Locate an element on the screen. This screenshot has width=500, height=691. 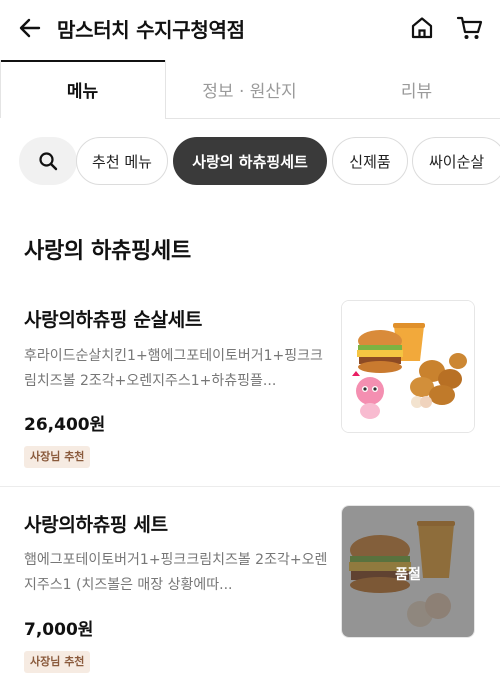
tab-info: 정보 · 원산지 is located at coordinates (249, 89).